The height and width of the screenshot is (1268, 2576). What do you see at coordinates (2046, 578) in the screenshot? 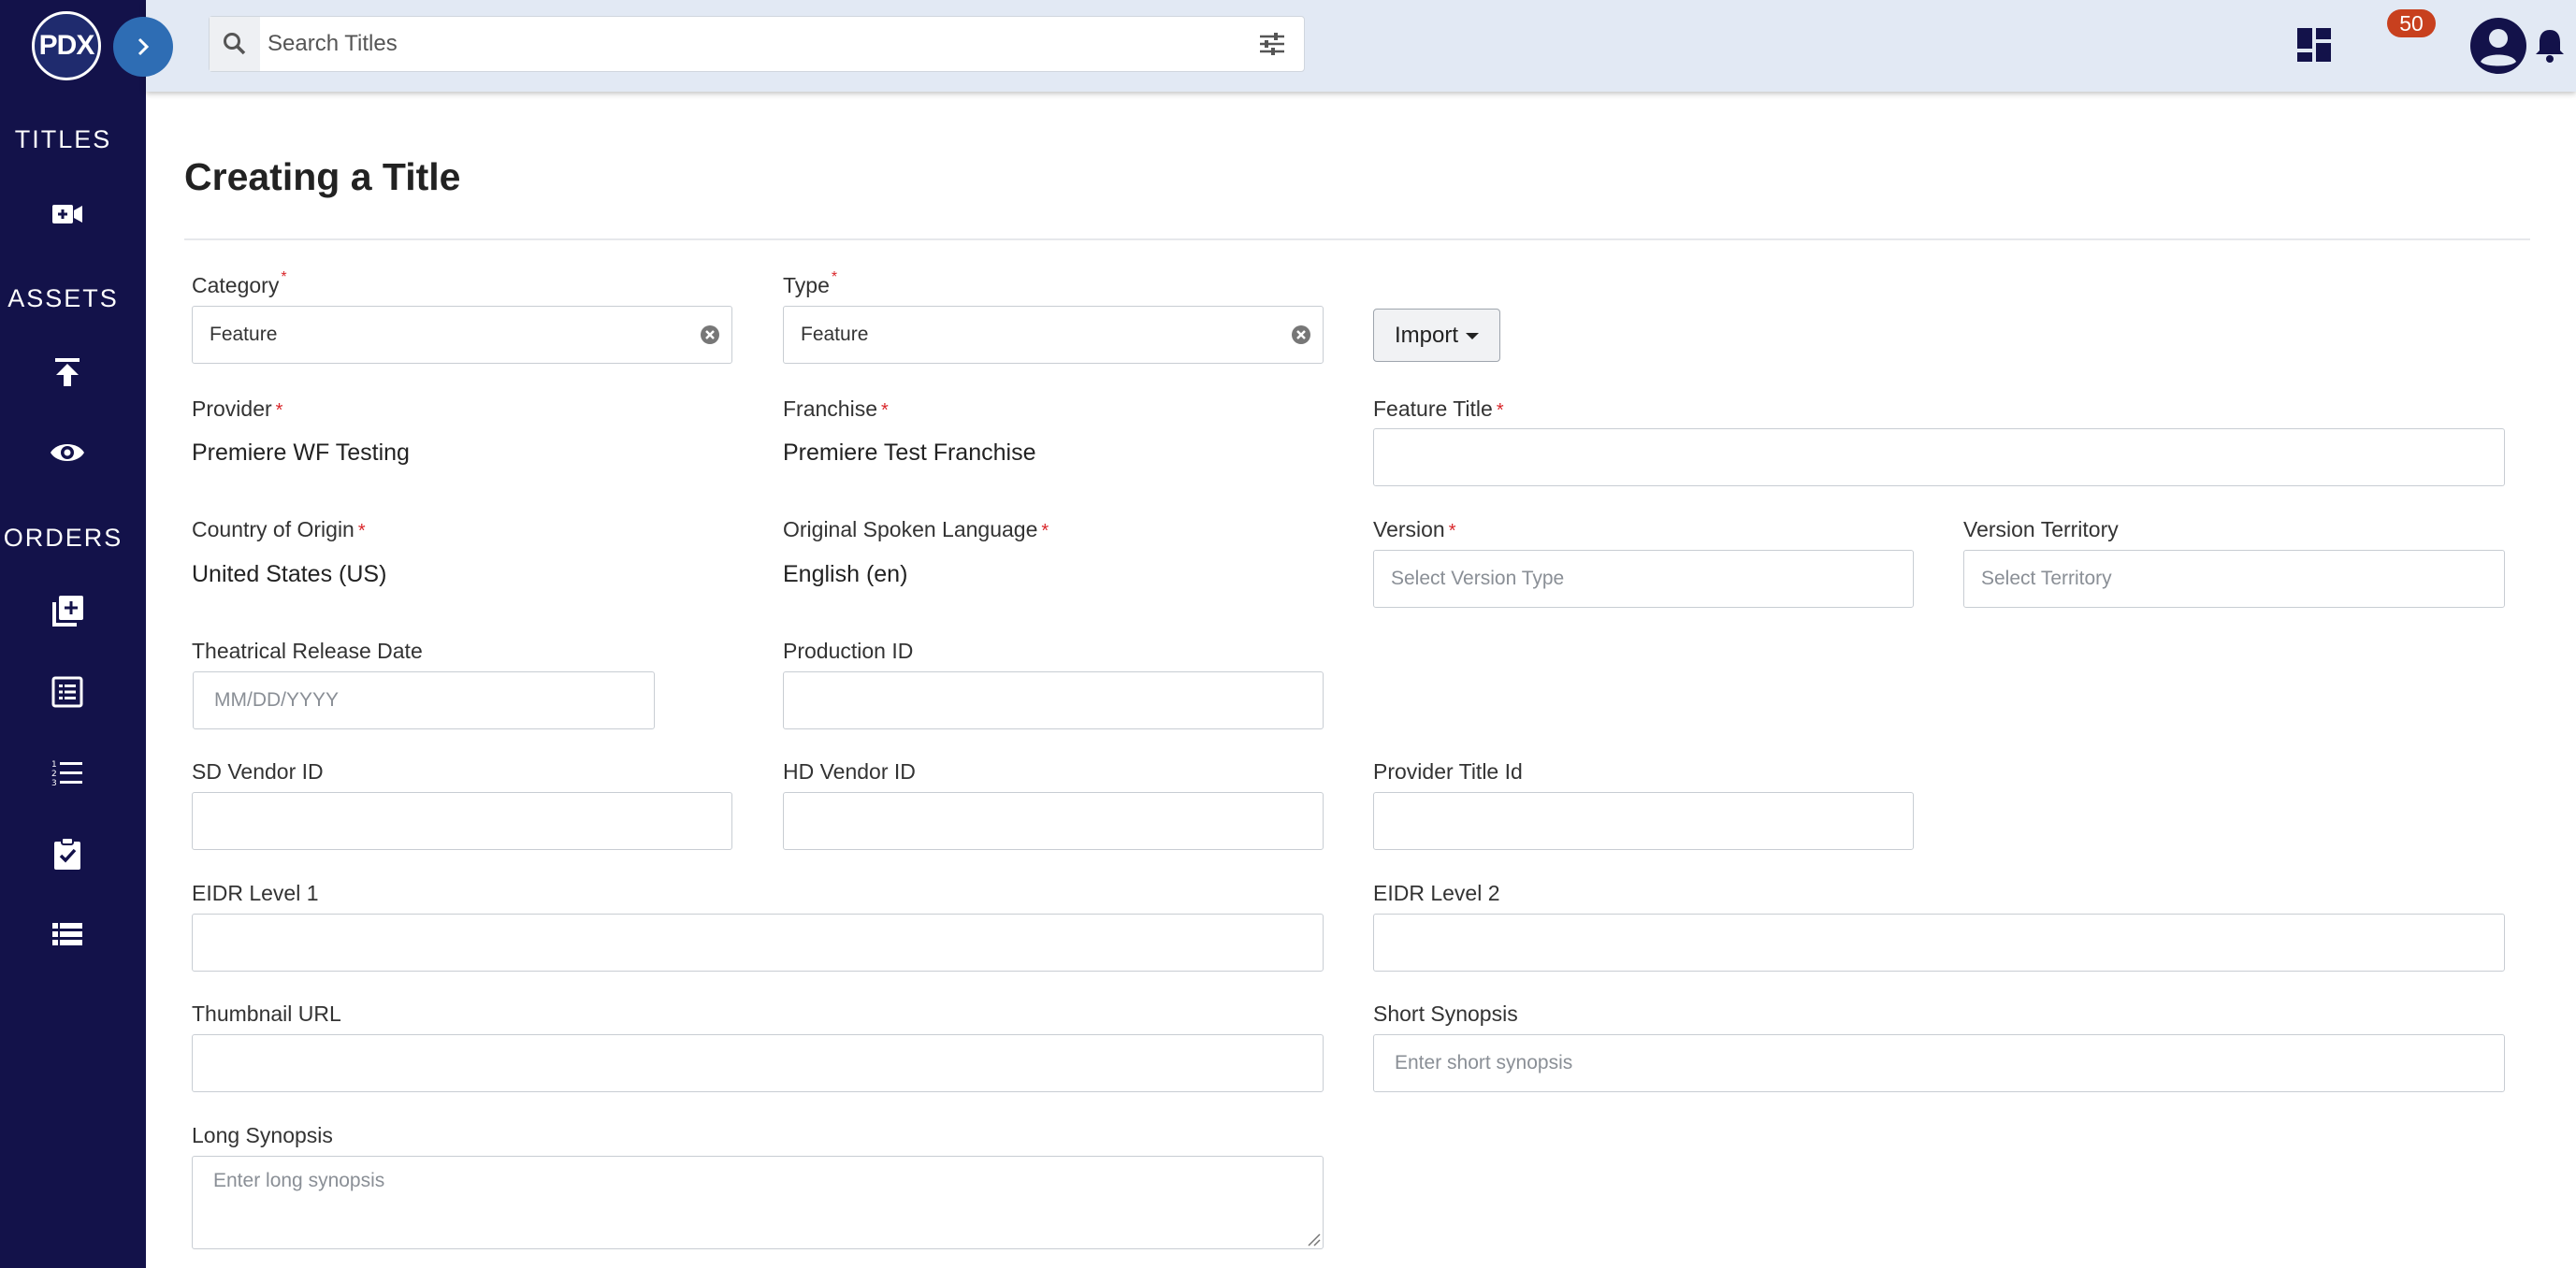
I see `version-territory-placeholder: Select Territory` at bounding box center [2046, 578].